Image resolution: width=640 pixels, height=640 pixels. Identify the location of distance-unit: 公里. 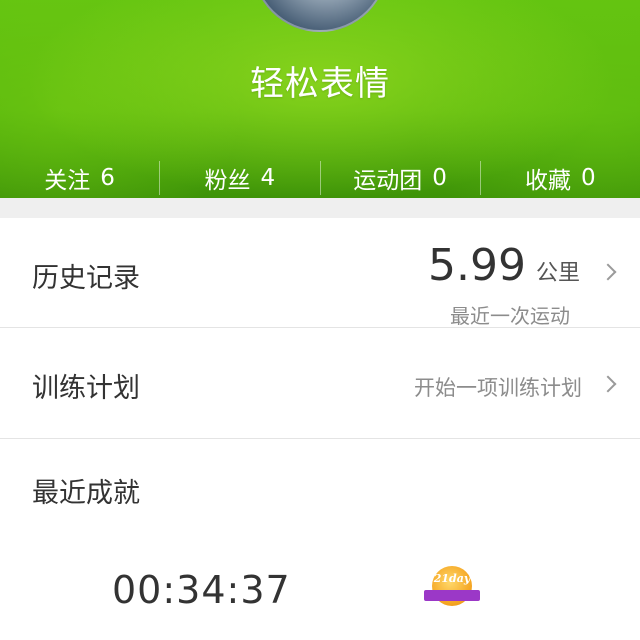
(557, 273).